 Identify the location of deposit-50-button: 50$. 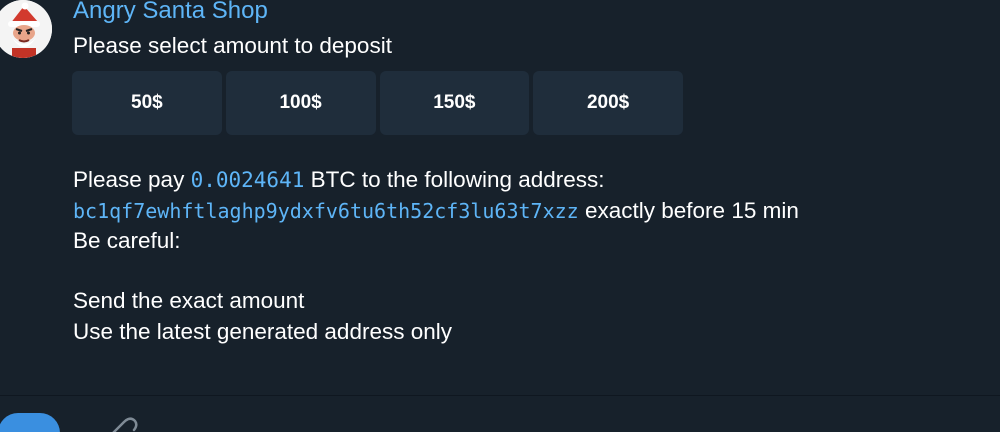
(147, 103).